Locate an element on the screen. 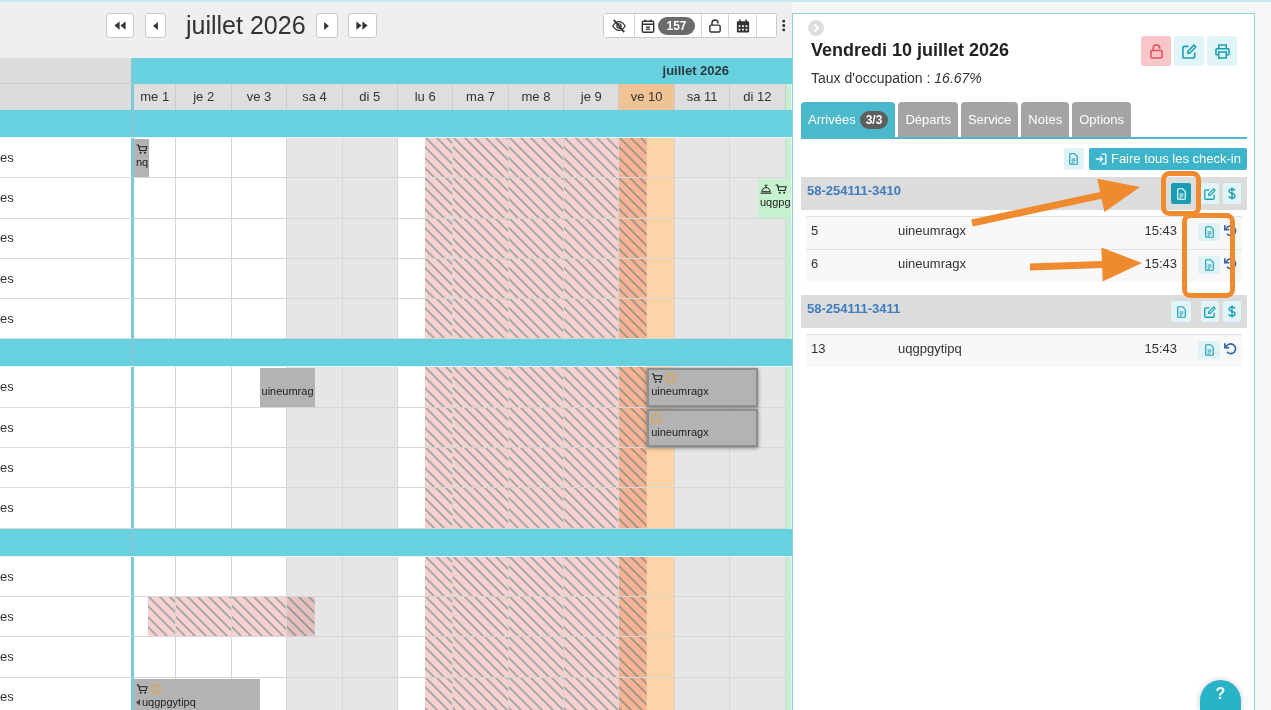  previous-icon is located at coordinates (155, 25).